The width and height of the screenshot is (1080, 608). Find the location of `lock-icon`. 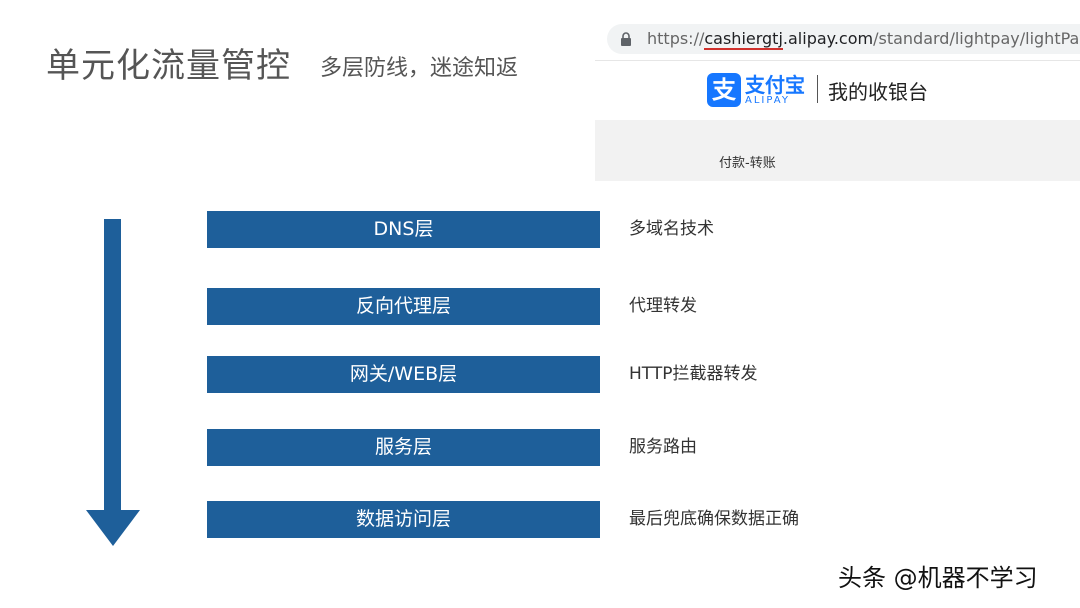

lock-icon is located at coordinates (626, 39).